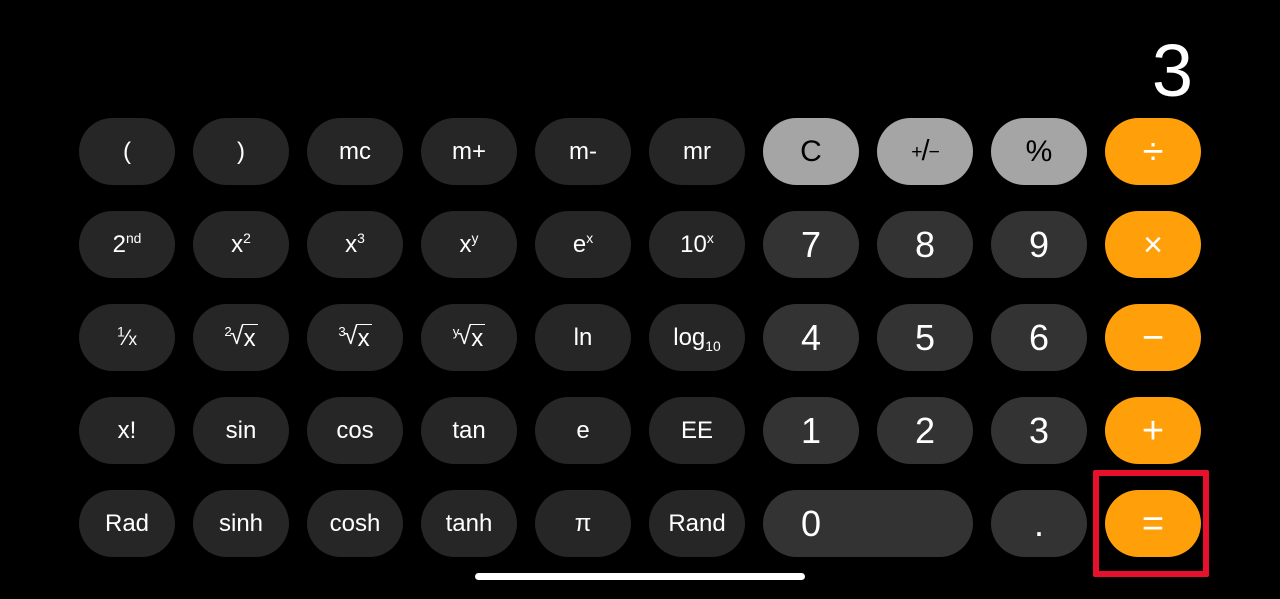 This screenshot has width=1280, height=599. I want to click on key-label: (, so click(127, 151).